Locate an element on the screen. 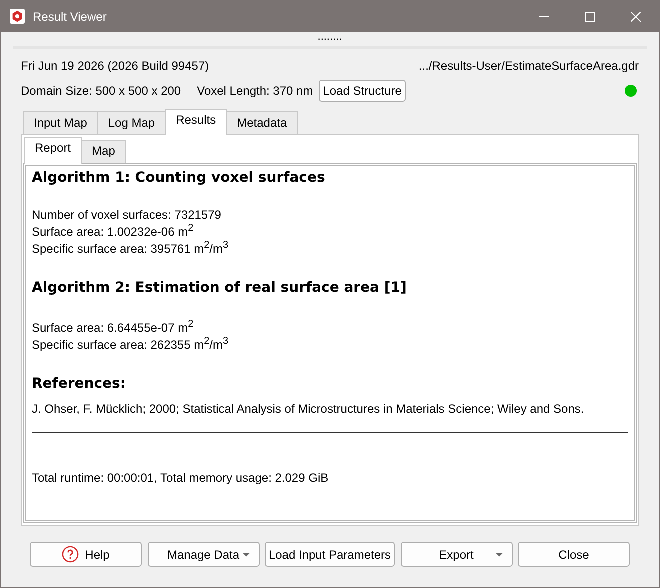  tab: Map is located at coordinates (103, 151).